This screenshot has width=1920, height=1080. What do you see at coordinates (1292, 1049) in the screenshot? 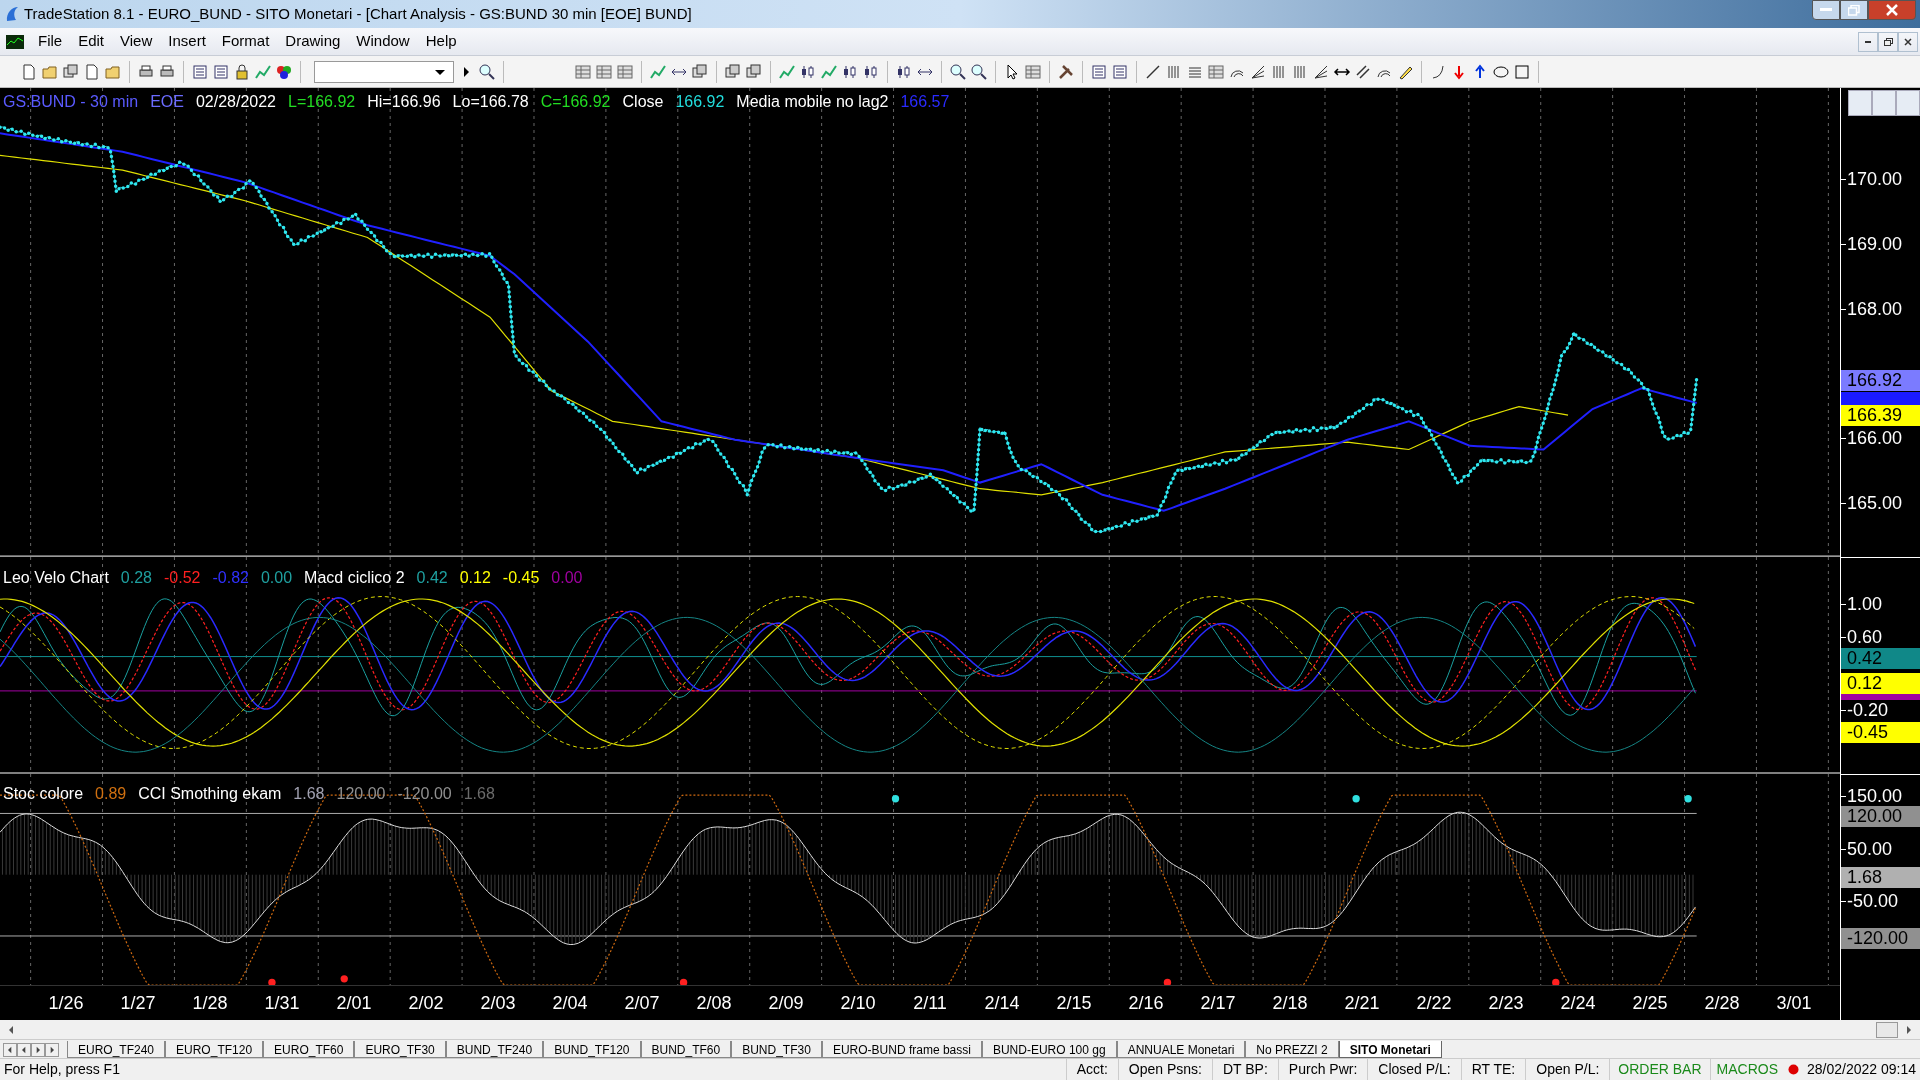
I see `sheet-tab: No PREZZI 2` at bounding box center [1292, 1049].